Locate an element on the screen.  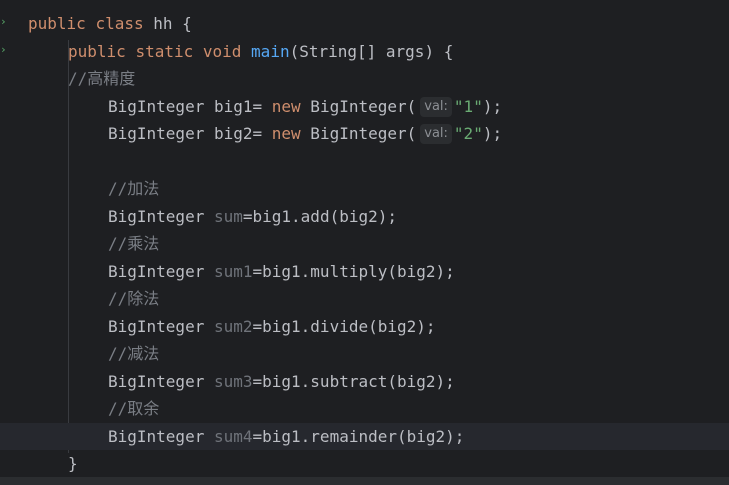
comment: //取余 is located at coordinates (134, 408).